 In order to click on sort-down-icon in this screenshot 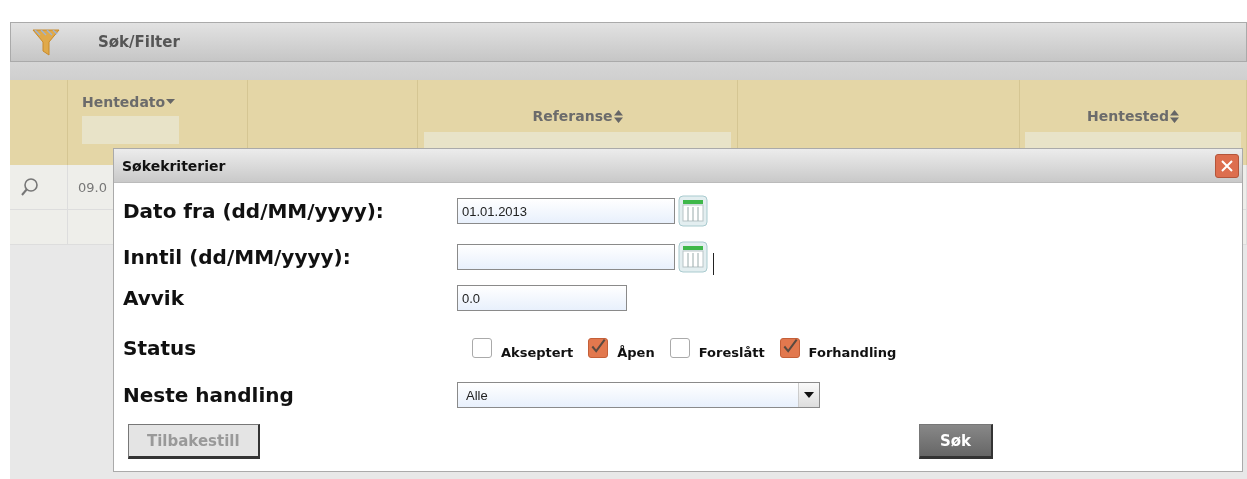, I will do `click(171, 102)`.